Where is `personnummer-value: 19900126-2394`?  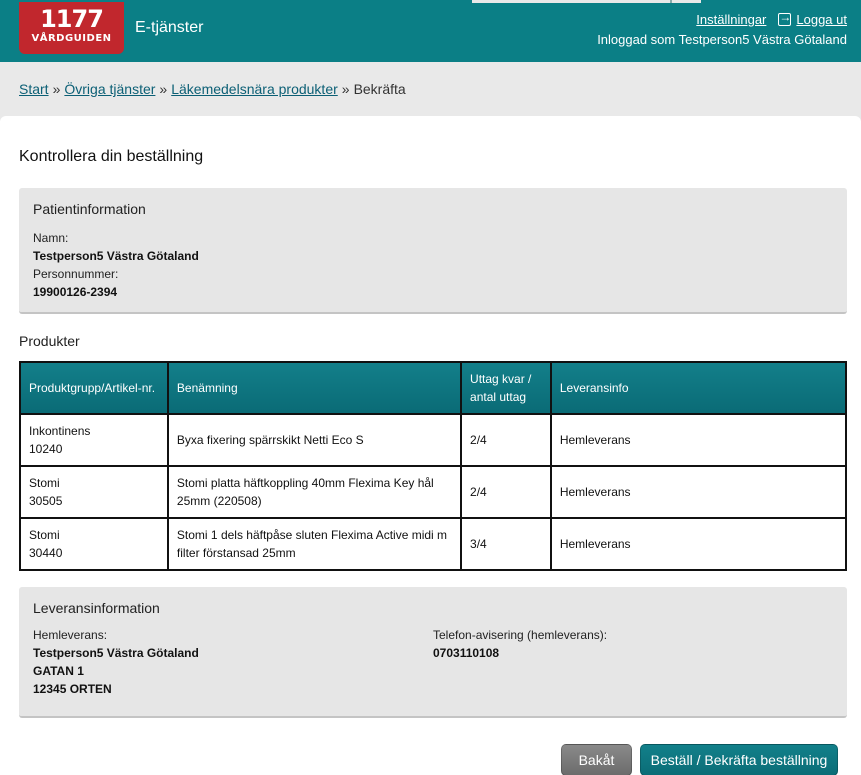
personnummer-value: 19900126-2394 is located at coordinates (75, 292).